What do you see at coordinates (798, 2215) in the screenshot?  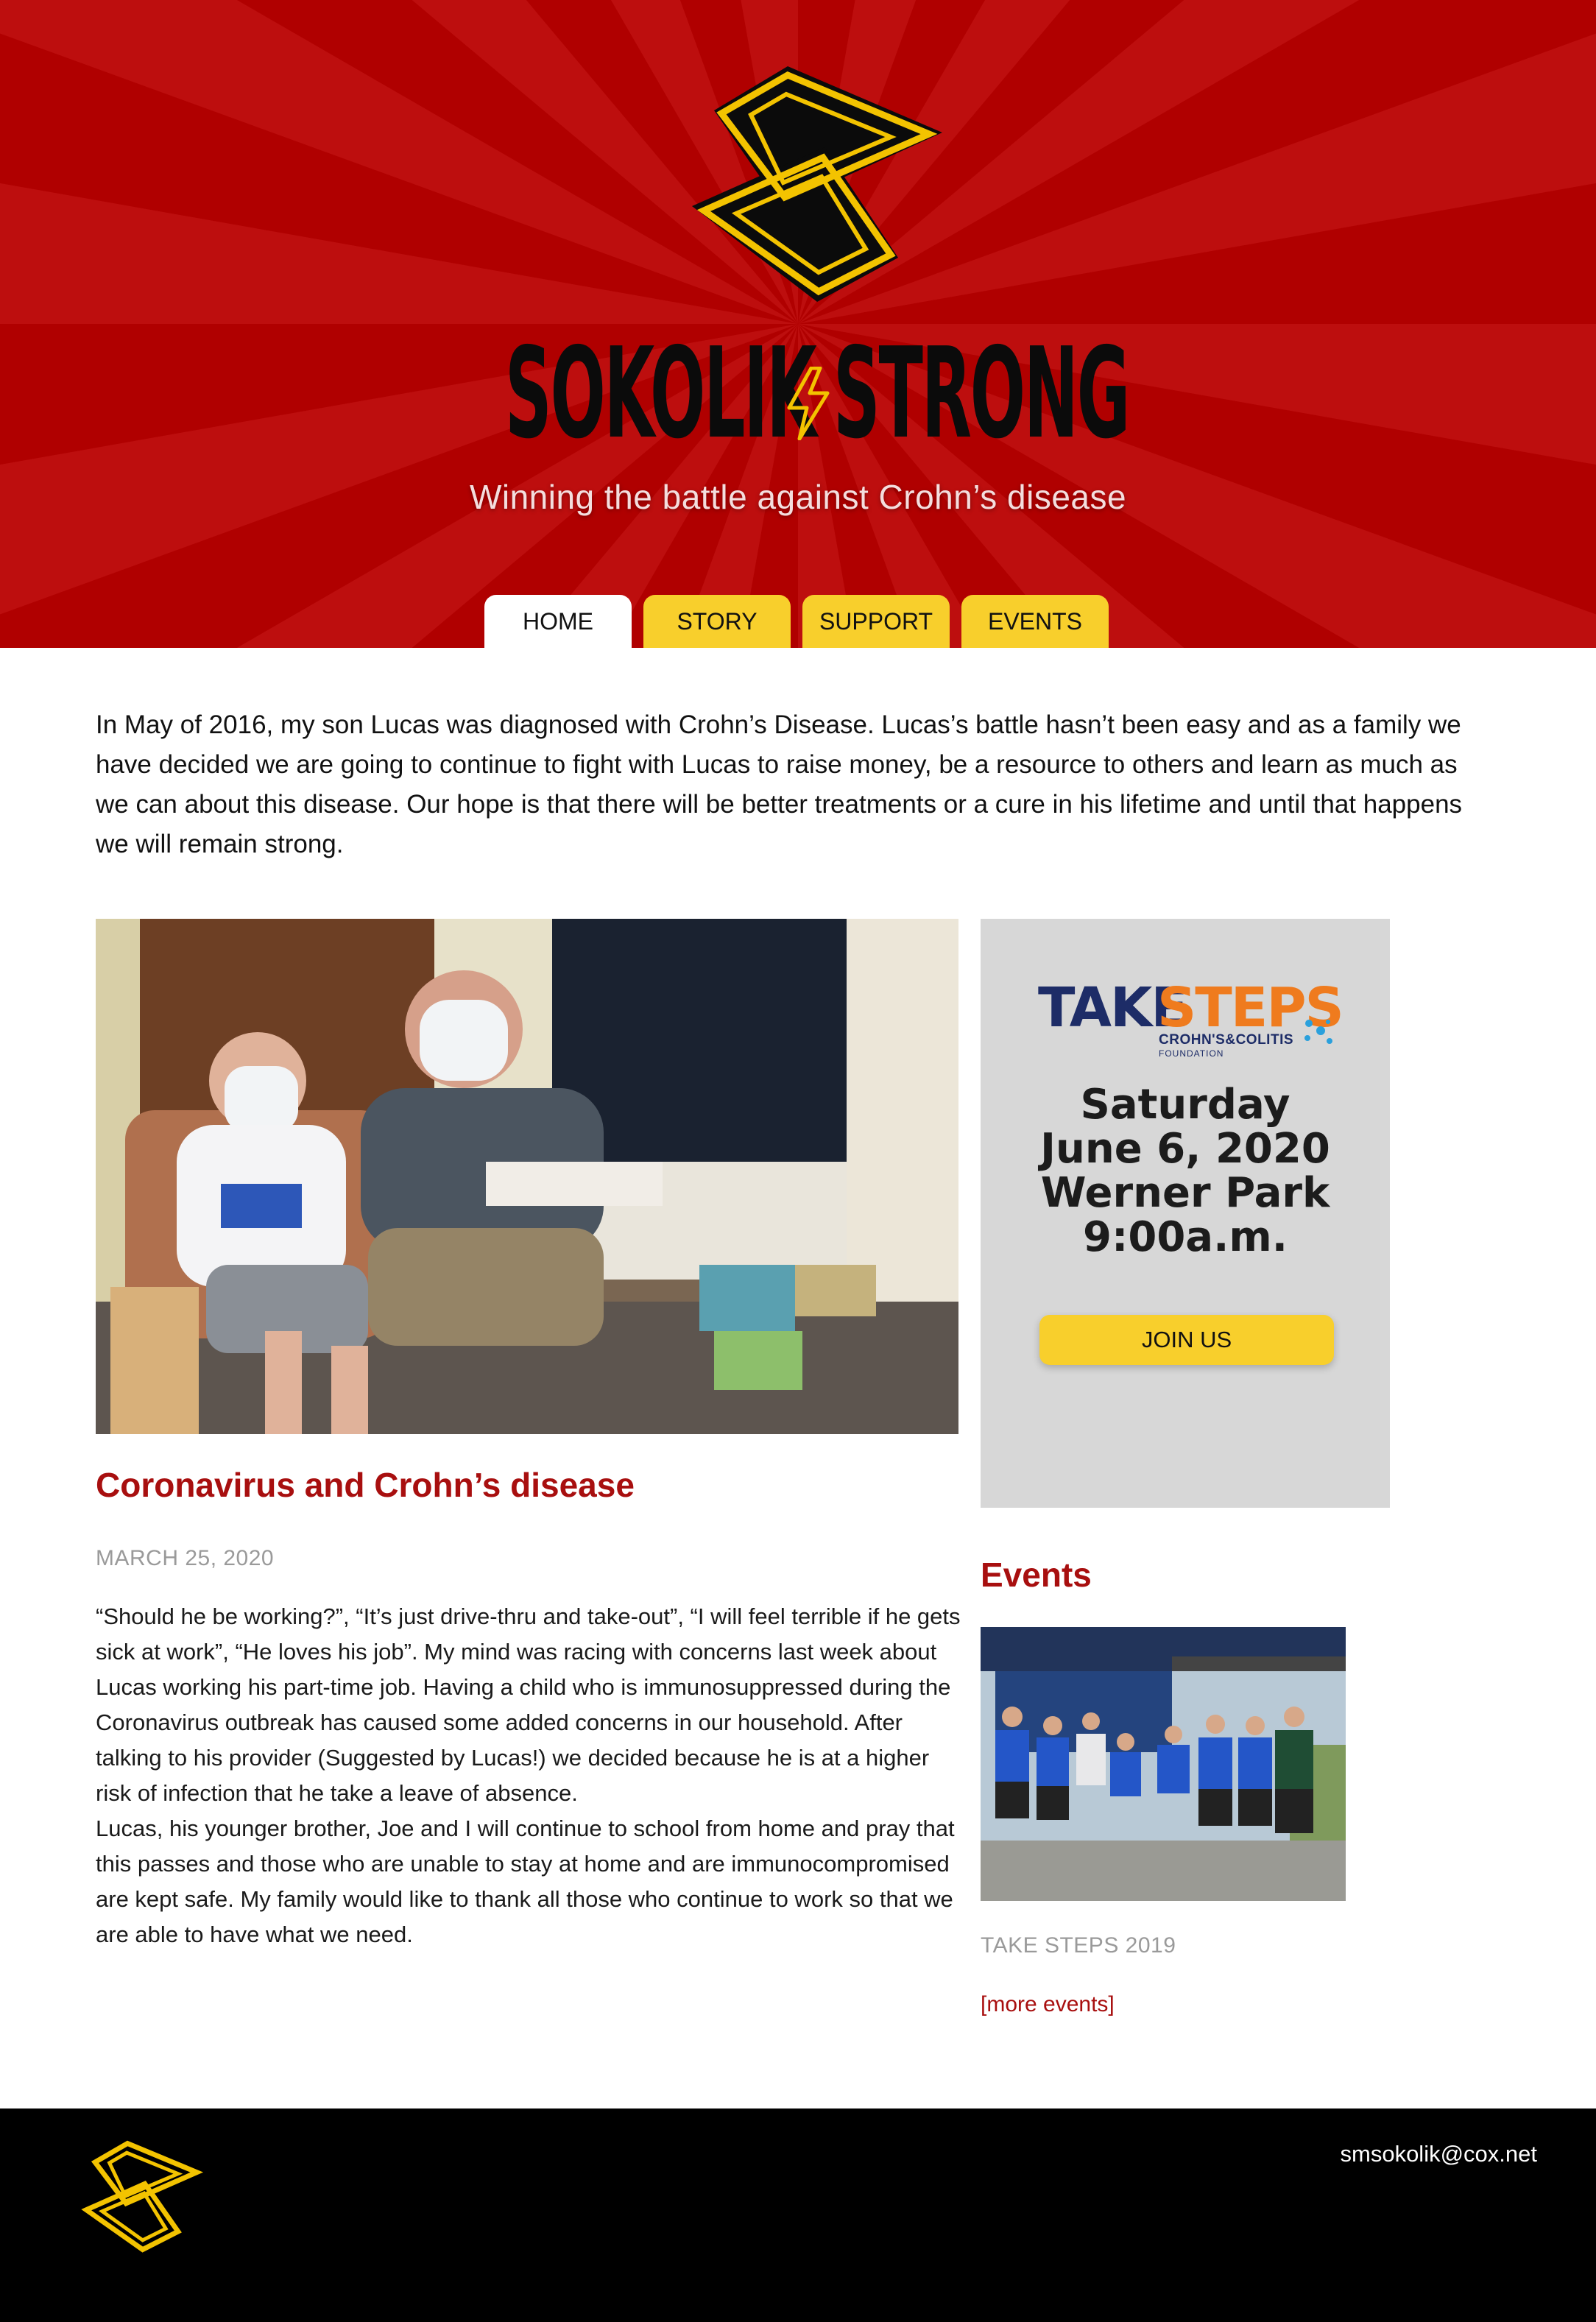 I see `footer: smsokolik@cox.net` at bounding box center [798, 2215].